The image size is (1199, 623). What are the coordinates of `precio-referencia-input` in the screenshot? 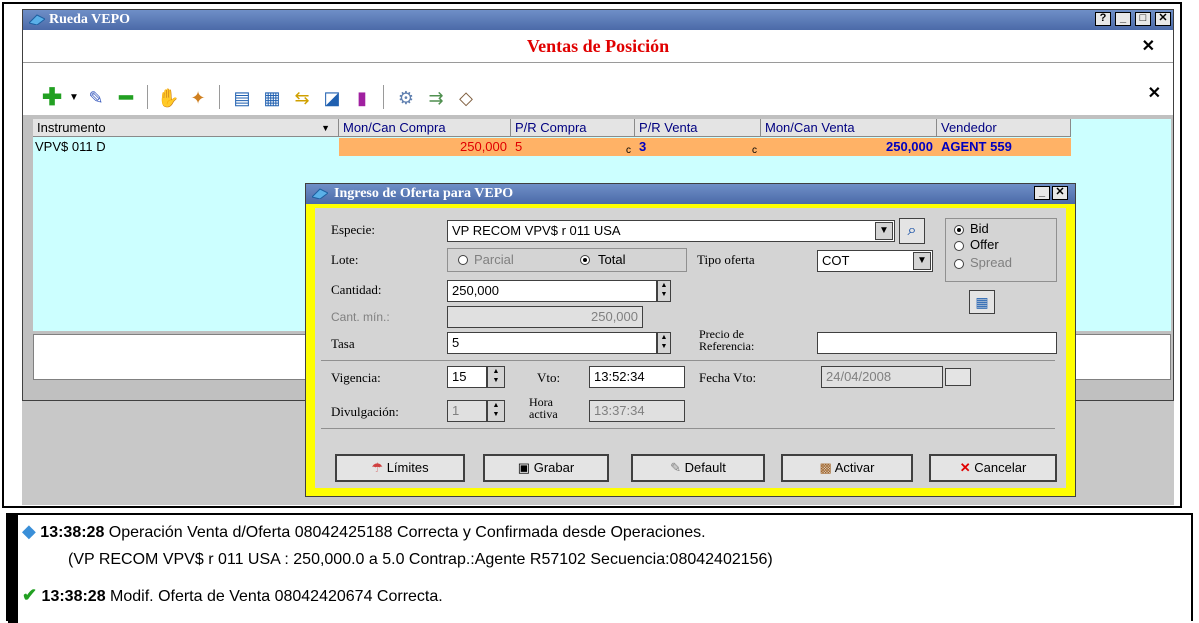 It's located at (937, 343).